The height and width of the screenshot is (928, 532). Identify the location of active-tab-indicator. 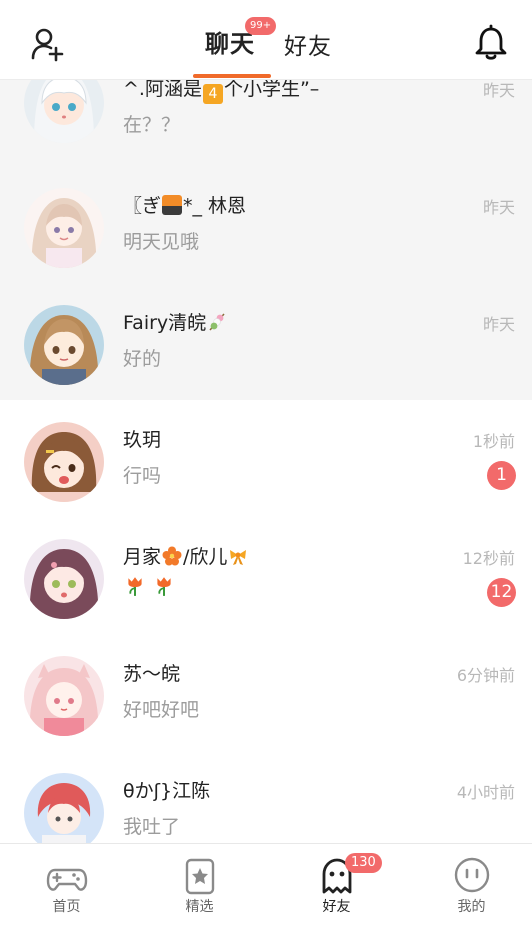
(232, 76).